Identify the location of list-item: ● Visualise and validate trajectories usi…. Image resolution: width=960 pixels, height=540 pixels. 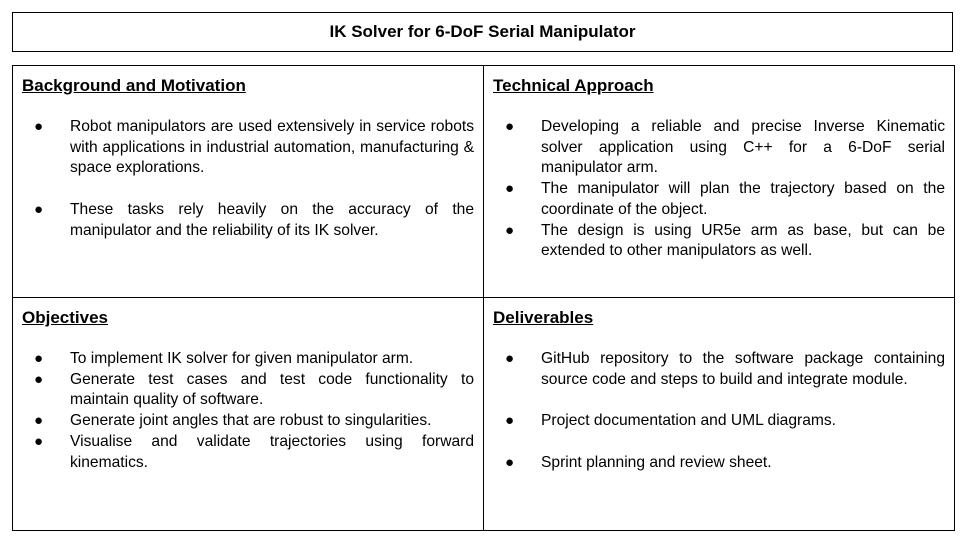
(254, 451).